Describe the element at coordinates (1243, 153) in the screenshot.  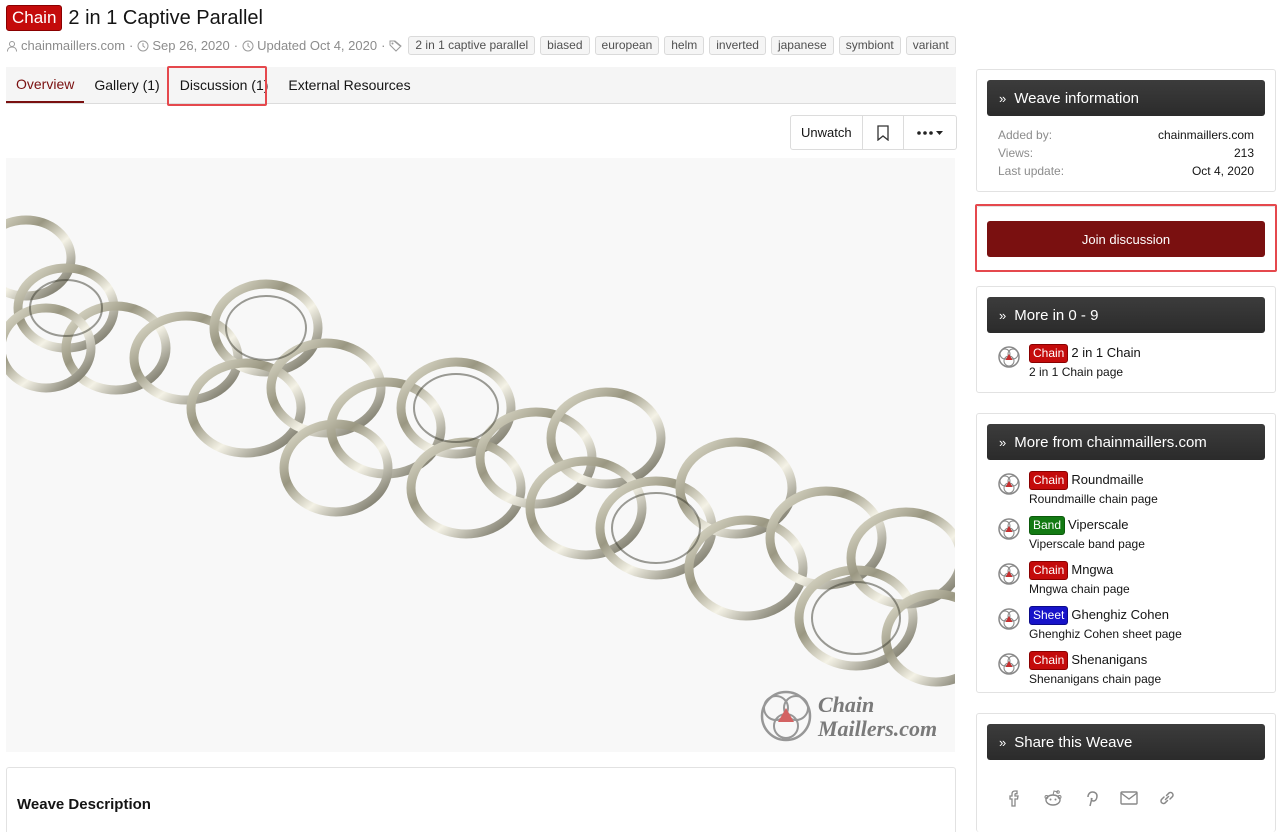
I see `info-value: 213` at that location.